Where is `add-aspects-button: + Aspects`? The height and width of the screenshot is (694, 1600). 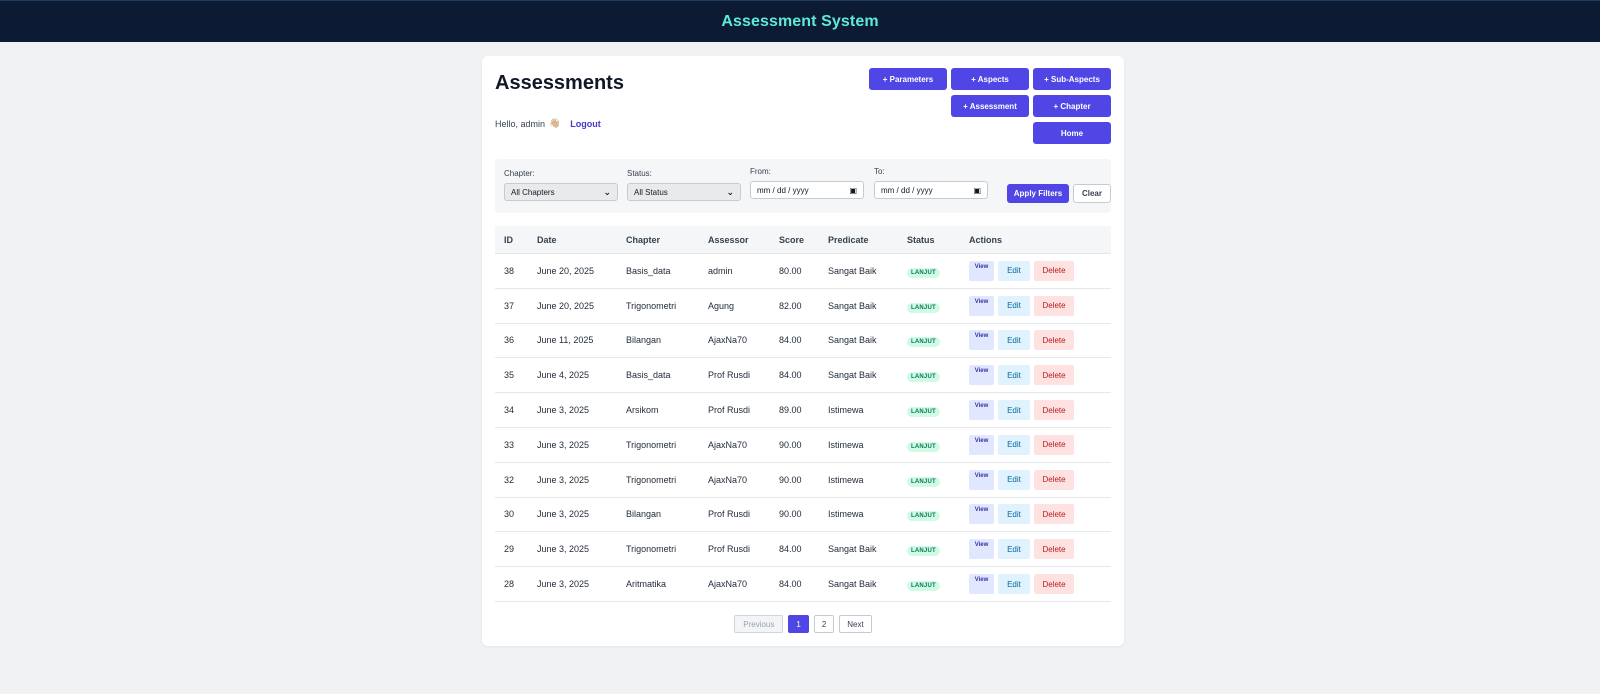 add-aspects-button: + Aspects is located at coordinates (990, 79).